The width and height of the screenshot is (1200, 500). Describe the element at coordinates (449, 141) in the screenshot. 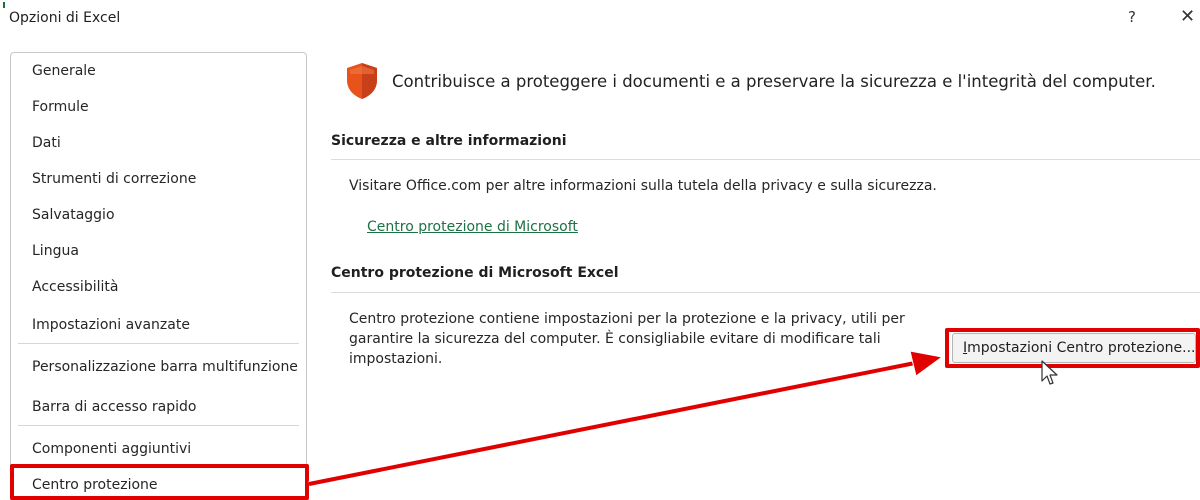

I see `section-title-sicurezza: Sicurezza e altre informazioni` at that location.